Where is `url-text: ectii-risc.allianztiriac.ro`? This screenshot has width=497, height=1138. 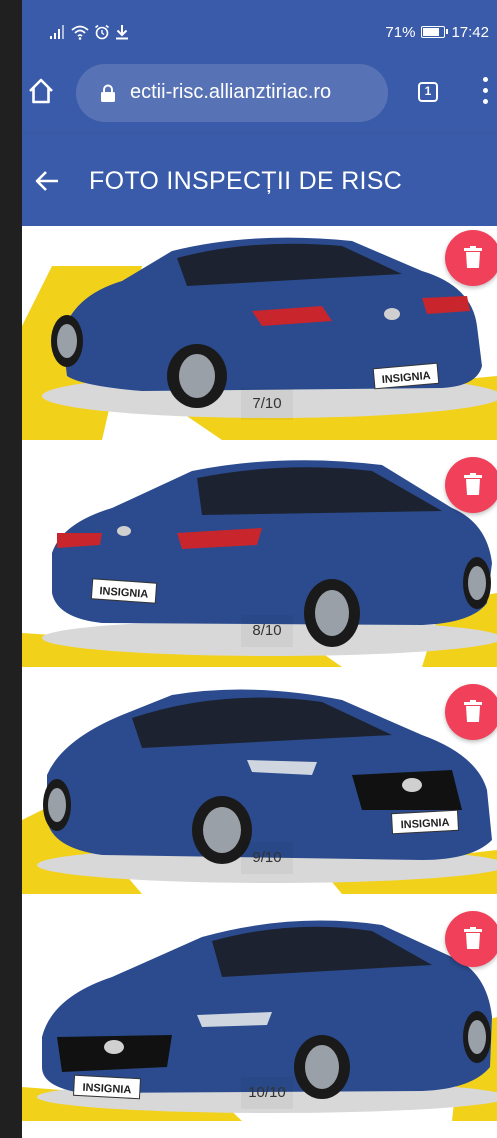
url-text: ectii-risc.allianztiriac.ro is located at coordinates (231, 92).